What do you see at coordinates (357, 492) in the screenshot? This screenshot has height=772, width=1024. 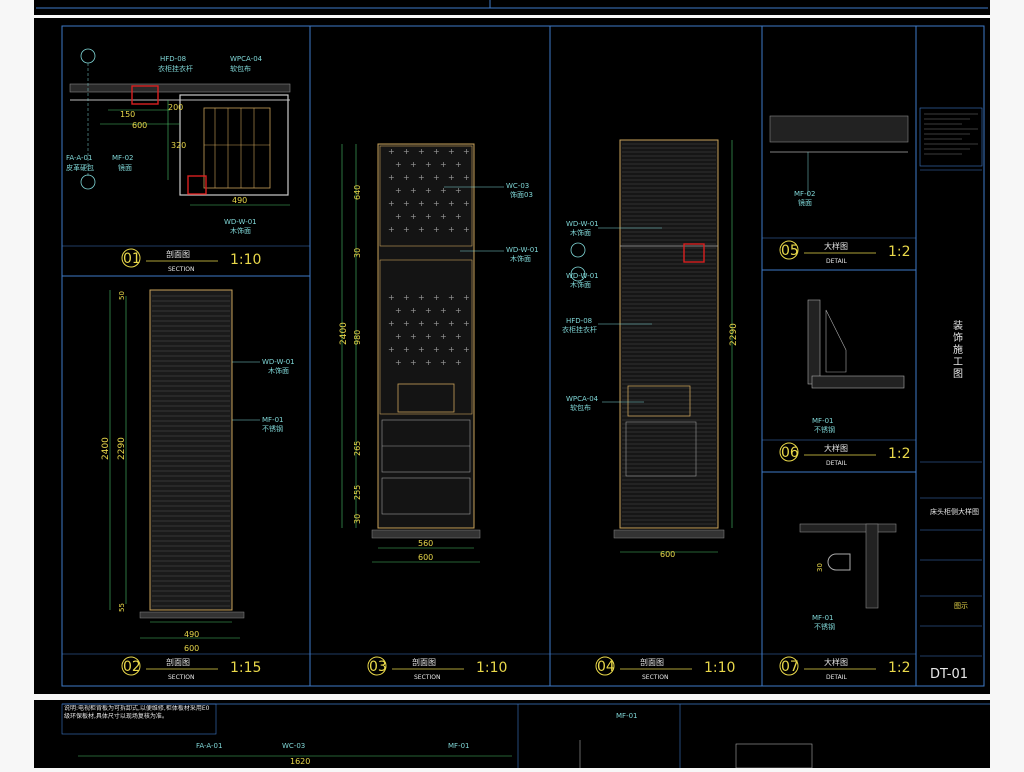 I see `dim-v03-5: 255` at bounding box center [357, 492].